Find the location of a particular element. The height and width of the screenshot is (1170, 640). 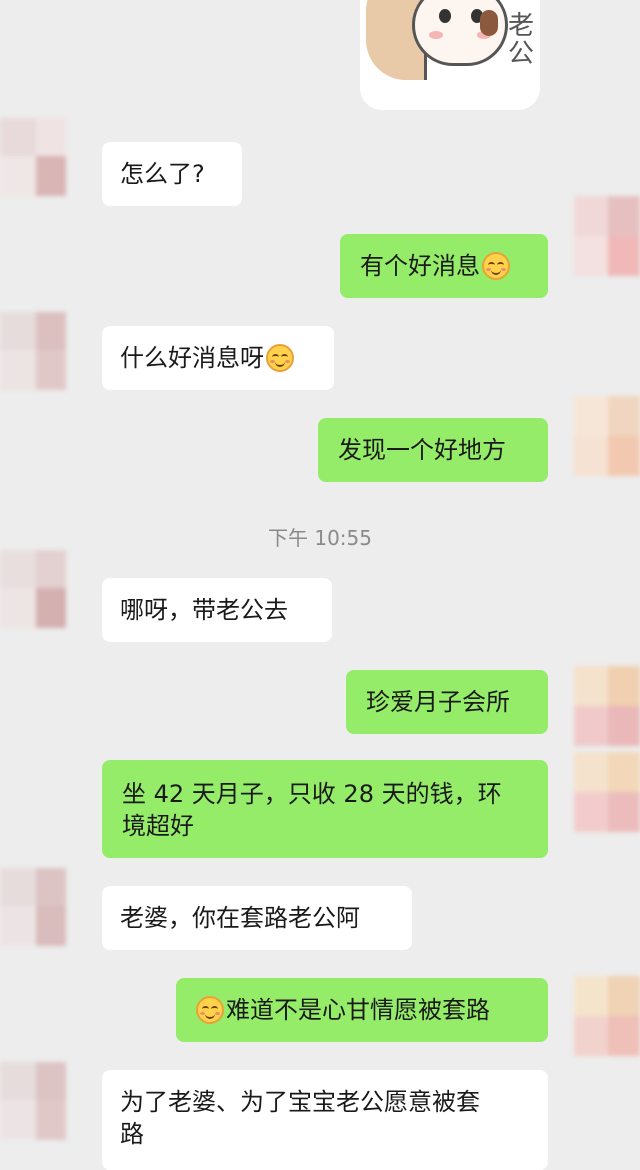

message-bubble-incoming: 哪呀，带老公去 is located at coordinates (217, 610).